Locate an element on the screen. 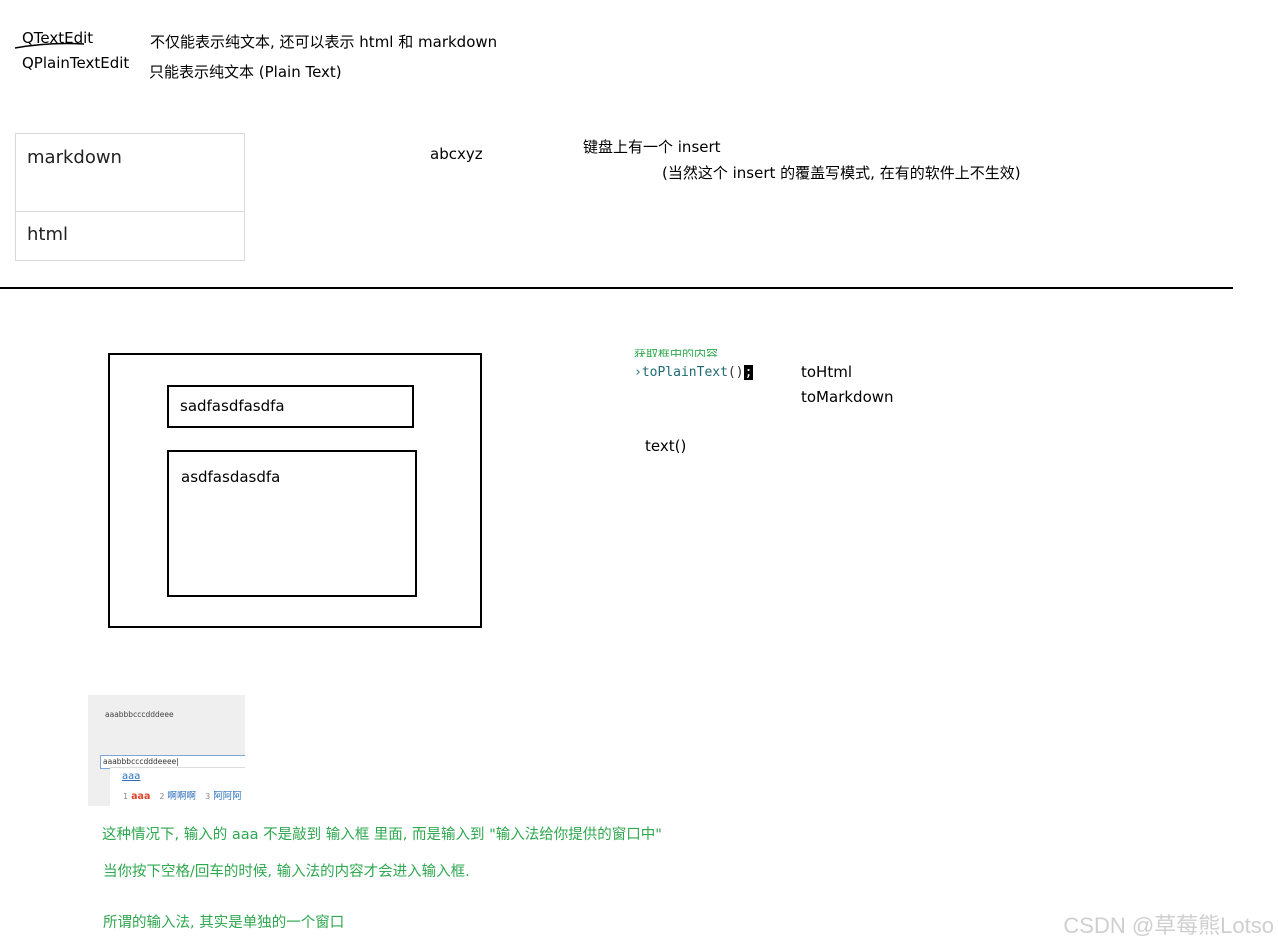 This screenshot has height=945, width=1278. candidate-2-text: 啊啊啊 is located at coordinates (182, 796).